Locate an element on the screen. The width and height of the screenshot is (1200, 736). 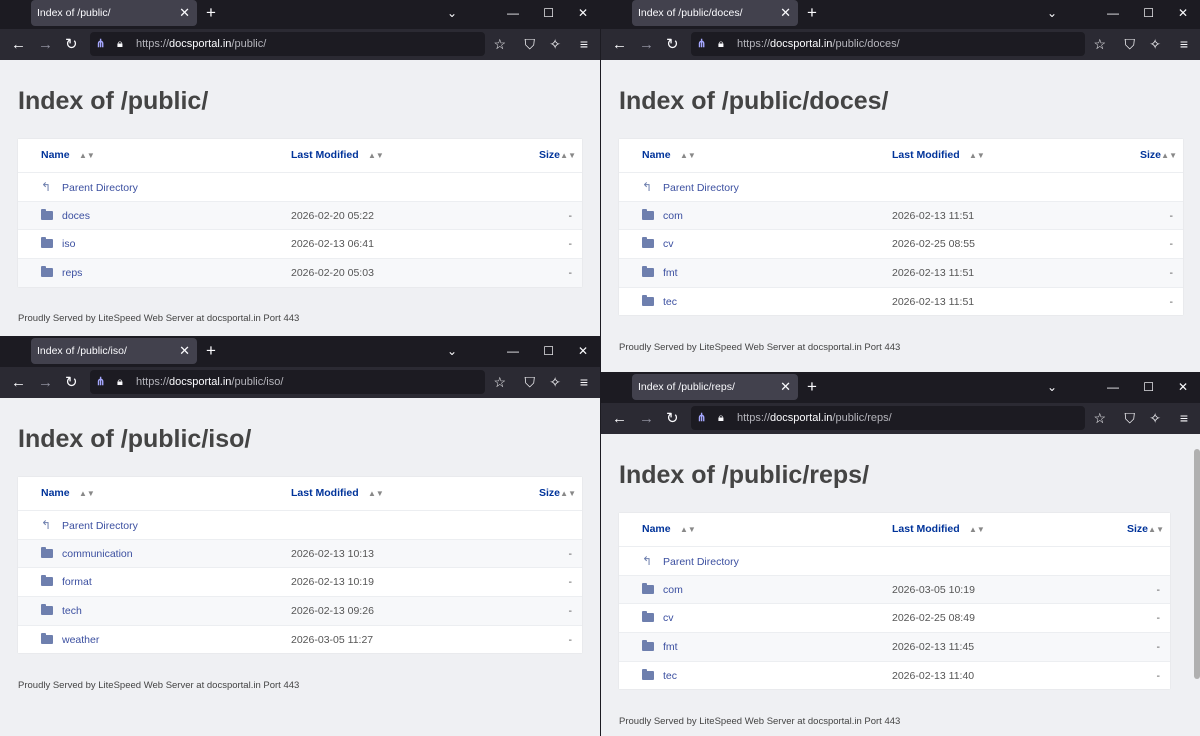
table-row: iso 2026-02-13 06:41 - is located at coordinates (300, 243).